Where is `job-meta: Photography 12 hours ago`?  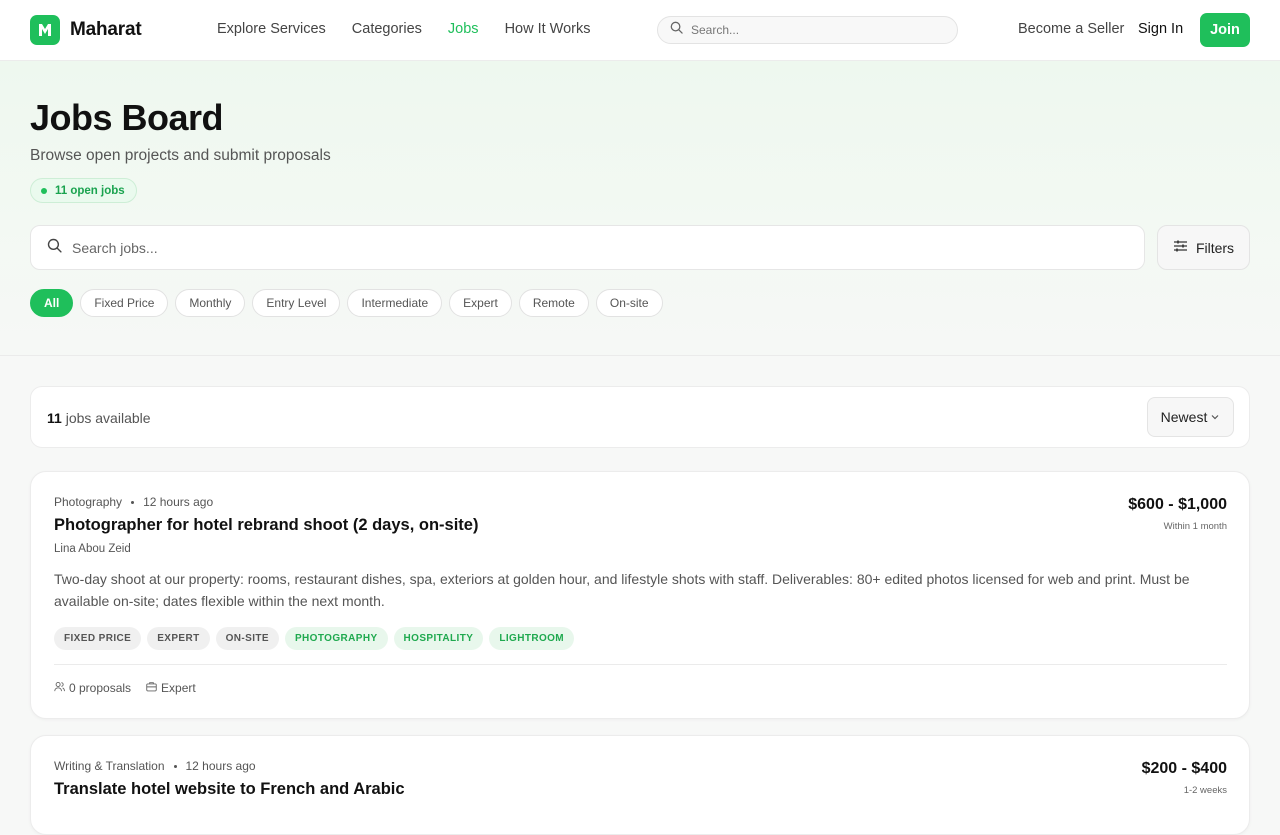 job-meta: Photography 12 hours ago is located at coordinates (133, 502).